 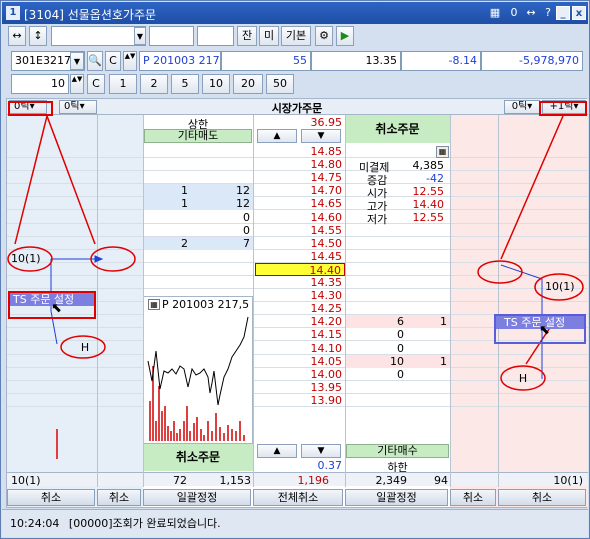 What do you see at coordinates (300, 282) in the screenshot?
I see `price-level: 14.35` at bounding box center [300, 282].